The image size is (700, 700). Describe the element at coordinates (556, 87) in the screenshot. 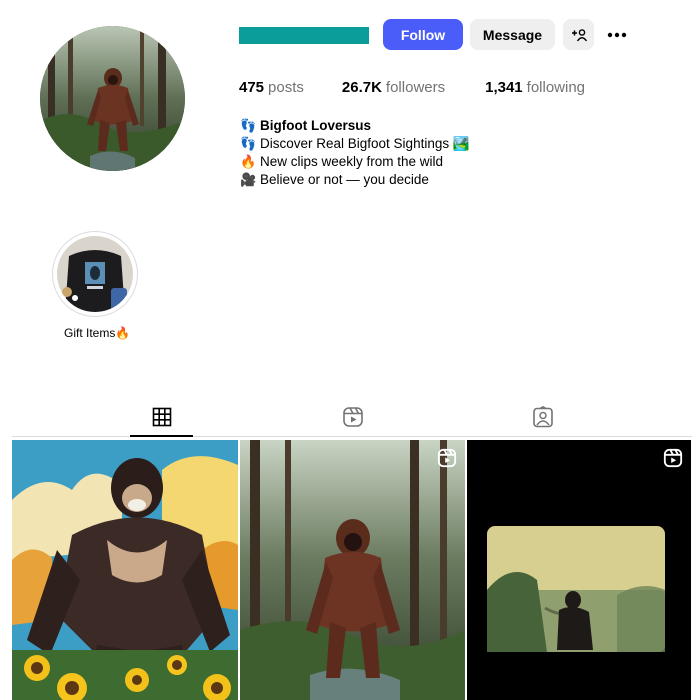

I see `following-label: following` at that location.